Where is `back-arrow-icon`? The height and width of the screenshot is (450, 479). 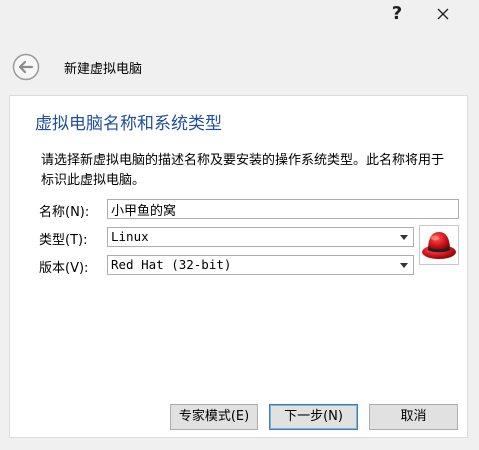
back-arrow-icon is located at coordinates (26, 67).